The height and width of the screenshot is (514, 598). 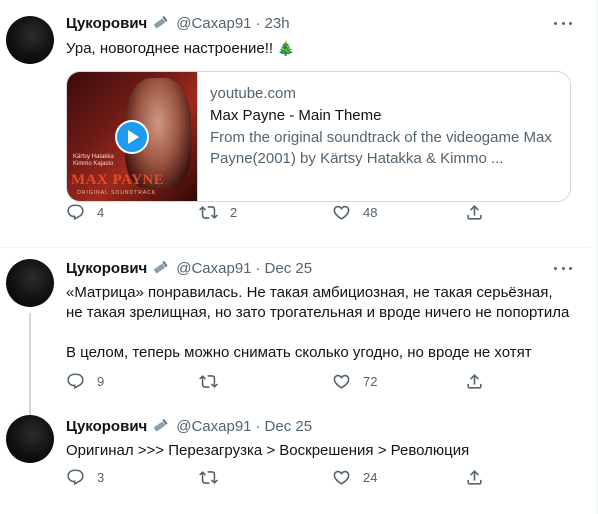 I want to click on thumbnail-title: MAX PAYNE, so click(x=118, y=180).